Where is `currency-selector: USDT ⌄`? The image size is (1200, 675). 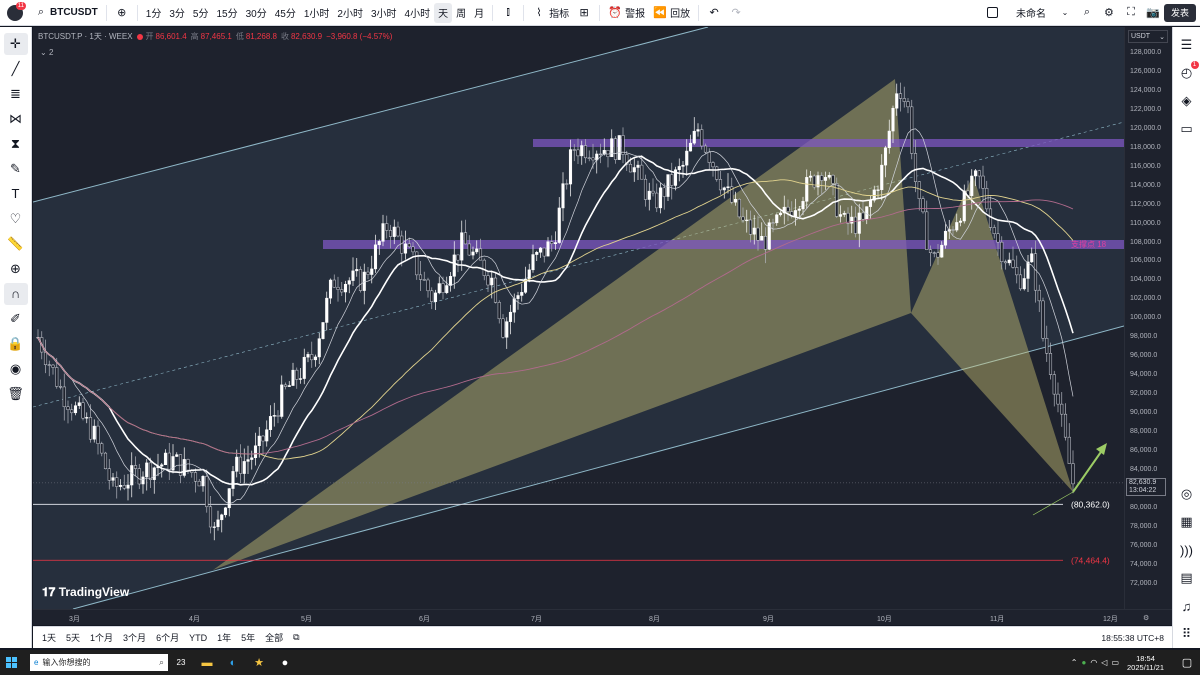 currency-selector: USDT ⌄ is located at coordinates (1148, 36).